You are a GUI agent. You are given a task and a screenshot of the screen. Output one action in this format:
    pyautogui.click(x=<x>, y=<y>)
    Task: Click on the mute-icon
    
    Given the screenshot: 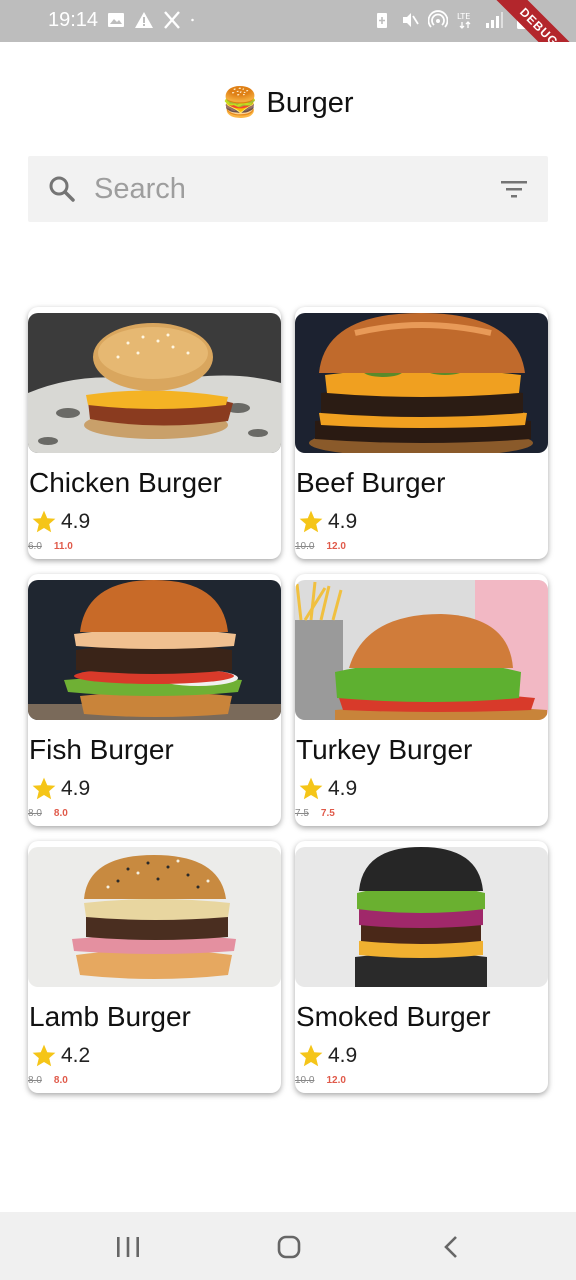 What is the action you would take?
    pyautogui.click(x=411, y=20)
    